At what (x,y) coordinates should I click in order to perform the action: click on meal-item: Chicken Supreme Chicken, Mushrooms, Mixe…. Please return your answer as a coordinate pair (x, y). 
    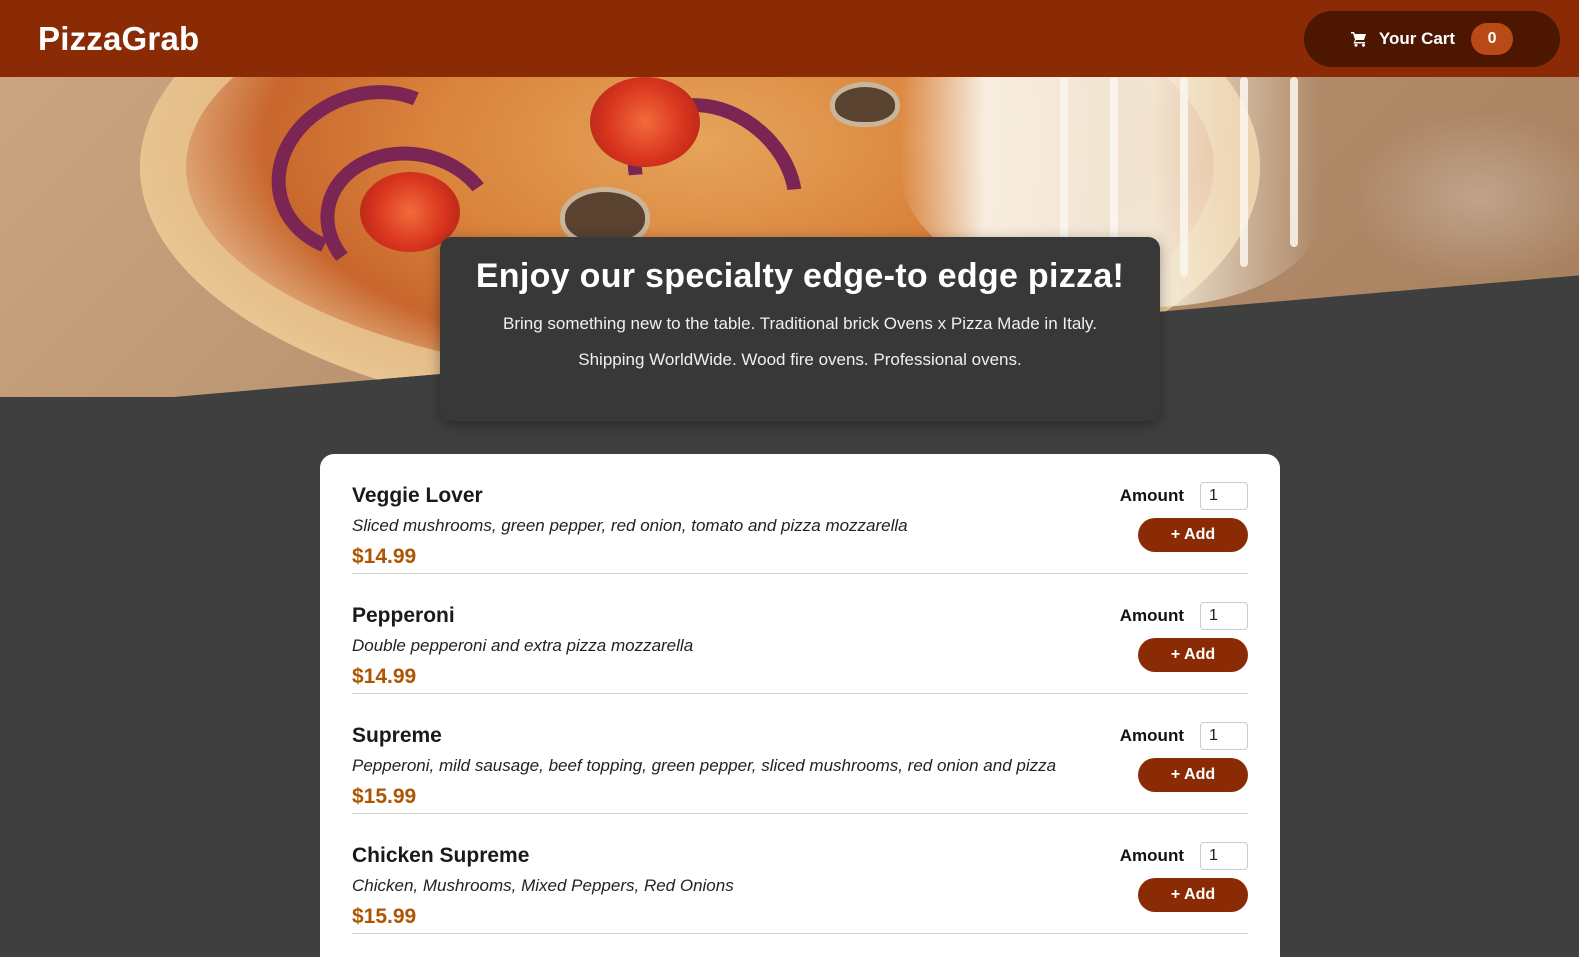
    Looking at the image, I should click on (800, 874).